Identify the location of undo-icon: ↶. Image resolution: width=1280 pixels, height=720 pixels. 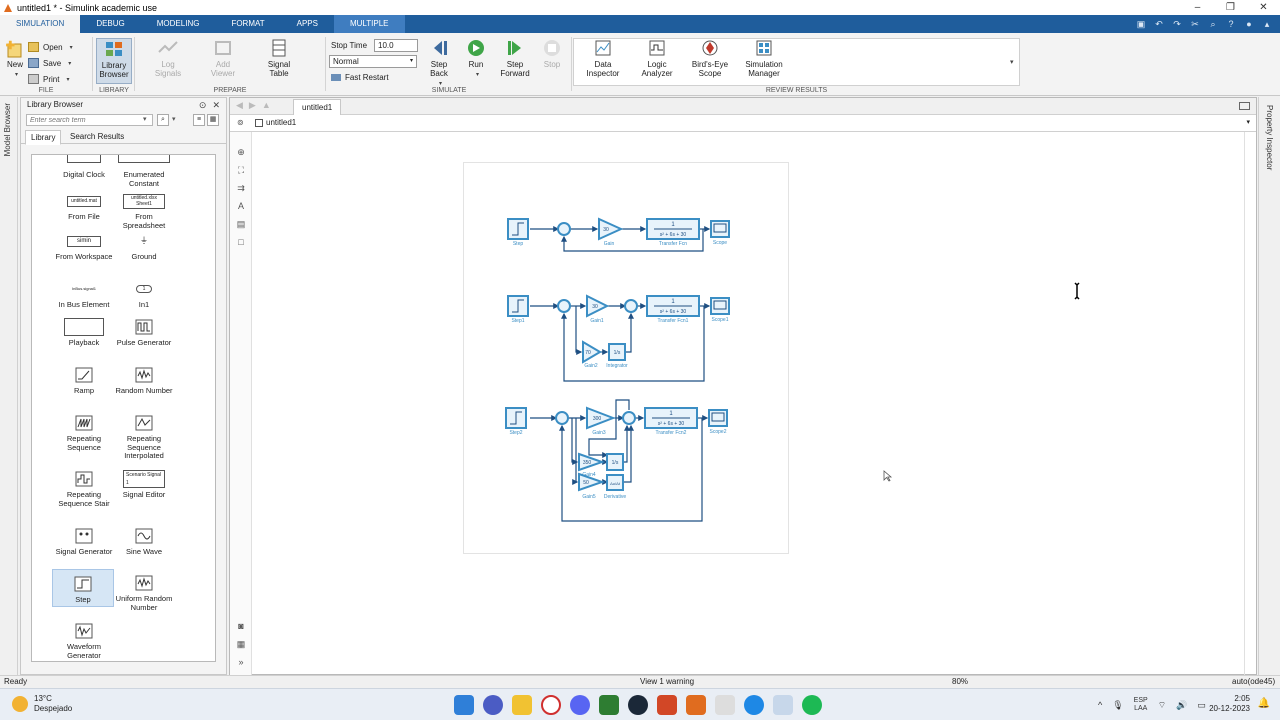
(1159, 24).